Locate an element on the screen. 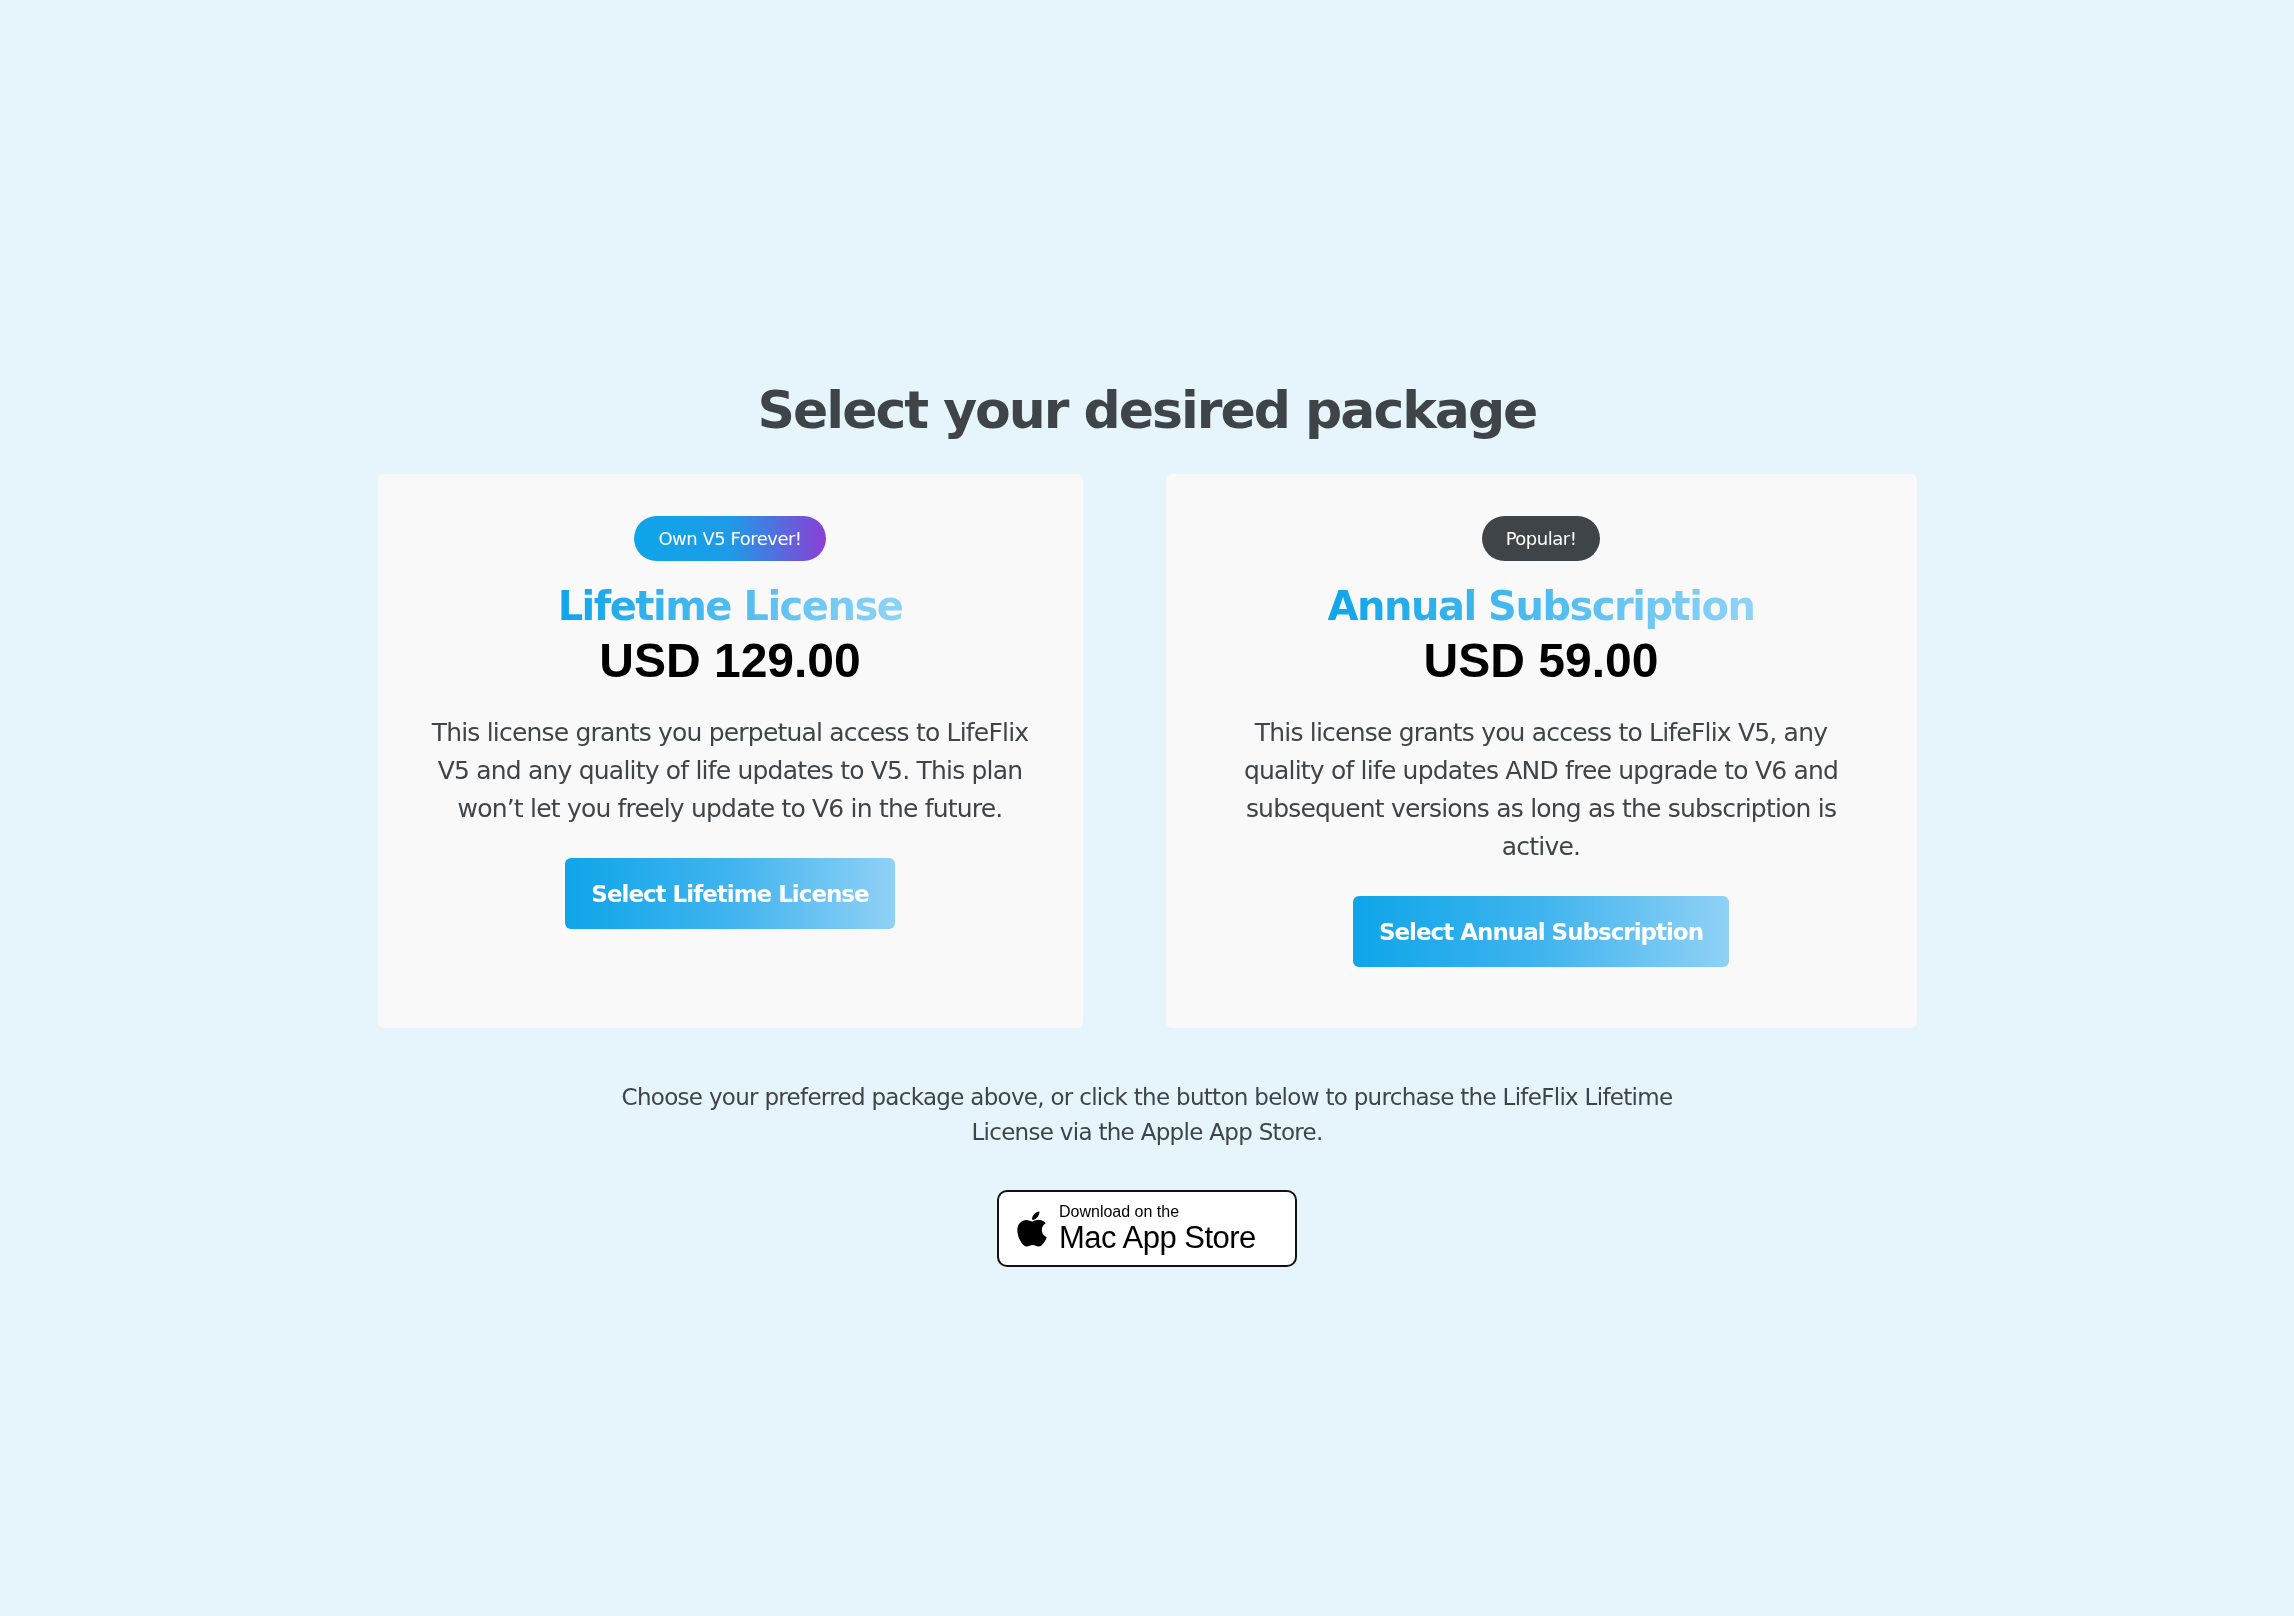 Image resolution: width=2294 pixels, height=1616 pixels. package-price: USD 129.00 is located at coordinates (730, 660).